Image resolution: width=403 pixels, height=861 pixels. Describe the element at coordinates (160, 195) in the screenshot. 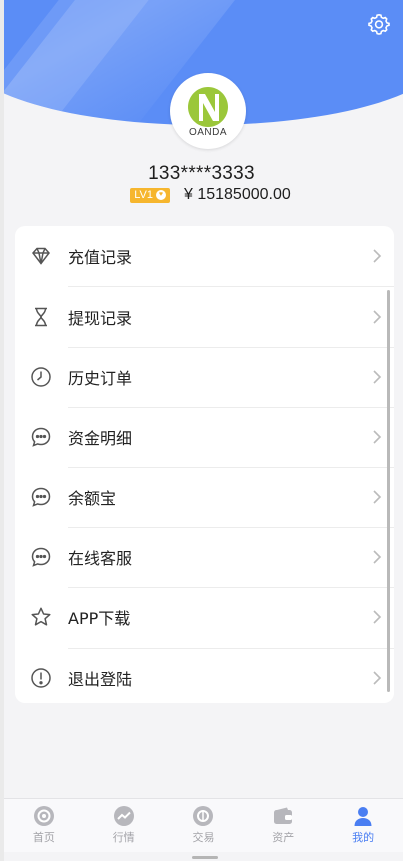

I see `badge-heart-icon: ♥` at that location.